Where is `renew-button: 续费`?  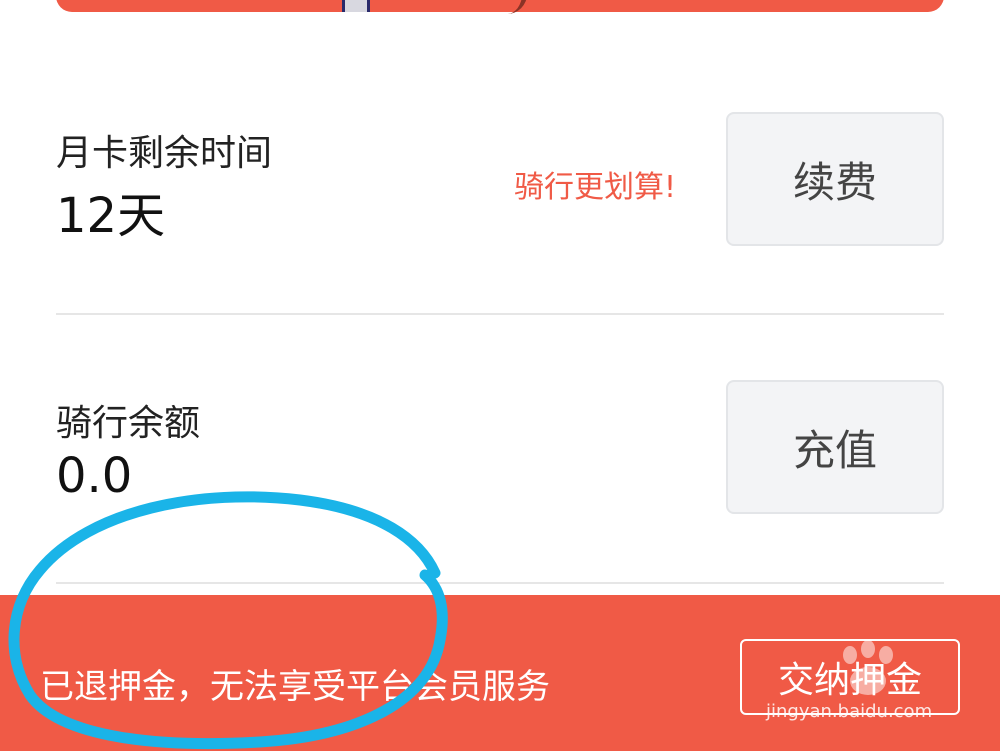
renew-button: 续费 is located at coordinates (835, 179).